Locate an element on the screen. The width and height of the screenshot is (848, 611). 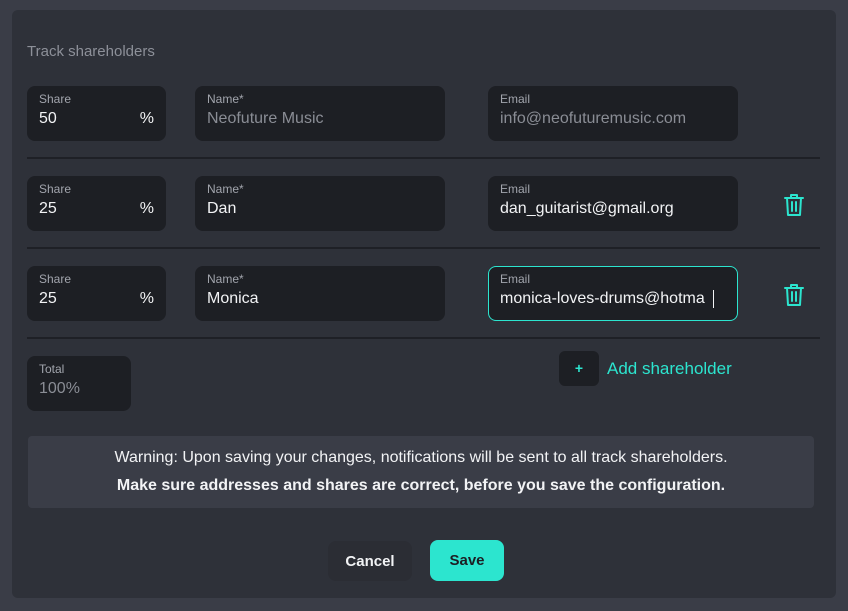
email-field-2: Email dan_guitarist@gmail.org is located at coordinates (613, 203).